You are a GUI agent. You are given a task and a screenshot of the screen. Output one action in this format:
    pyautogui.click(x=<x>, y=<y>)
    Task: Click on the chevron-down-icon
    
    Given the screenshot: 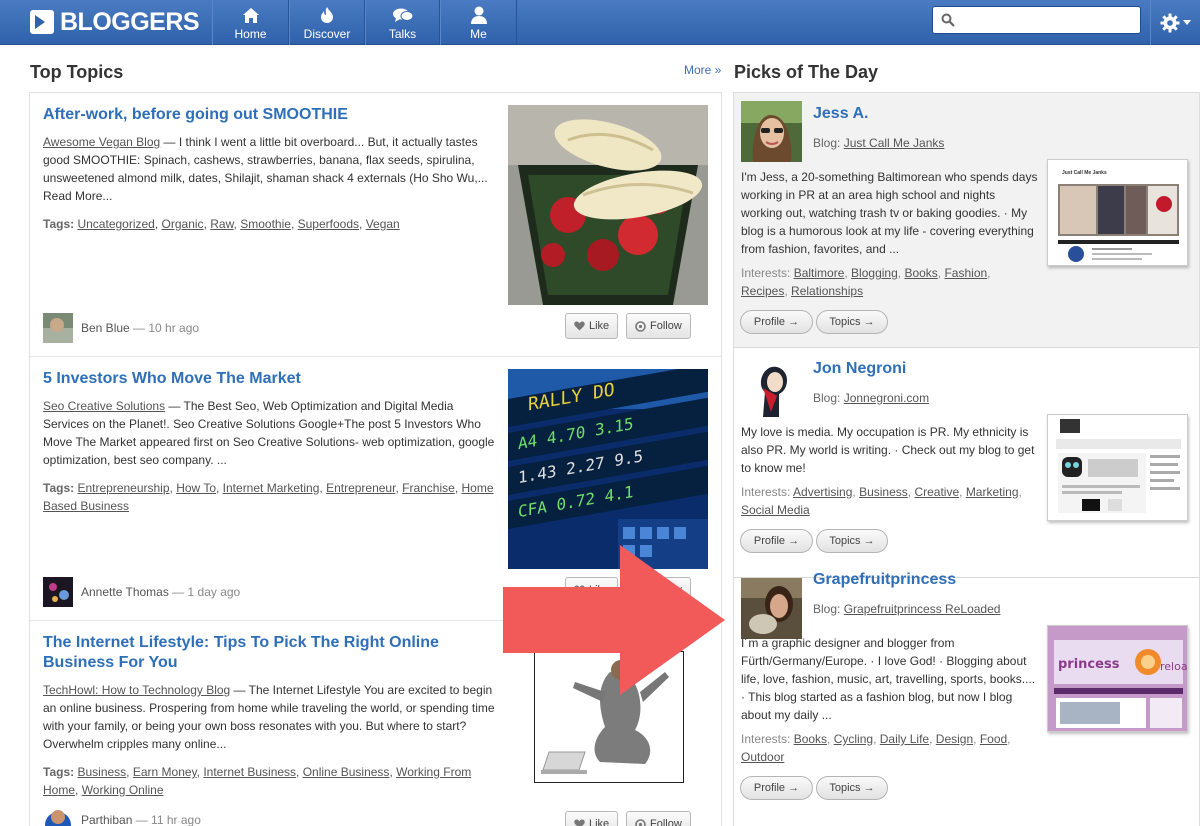 What is the action you would take?
    pyautogui.click(x=1187, y=22)
    